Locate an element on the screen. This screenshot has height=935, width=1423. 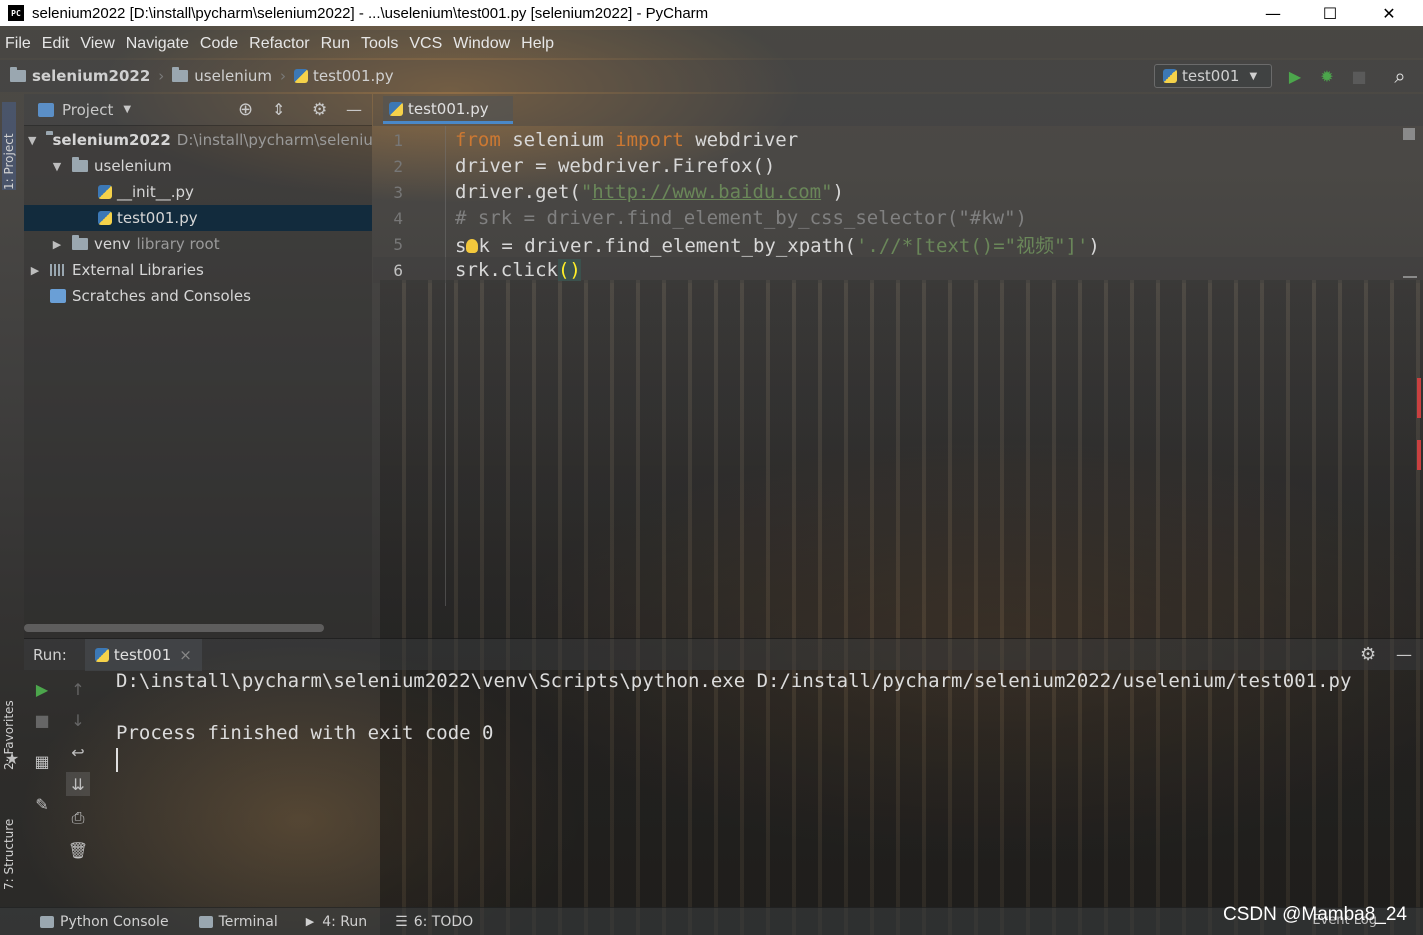
tree-item-label: venv is located at coordinates (112, 244).